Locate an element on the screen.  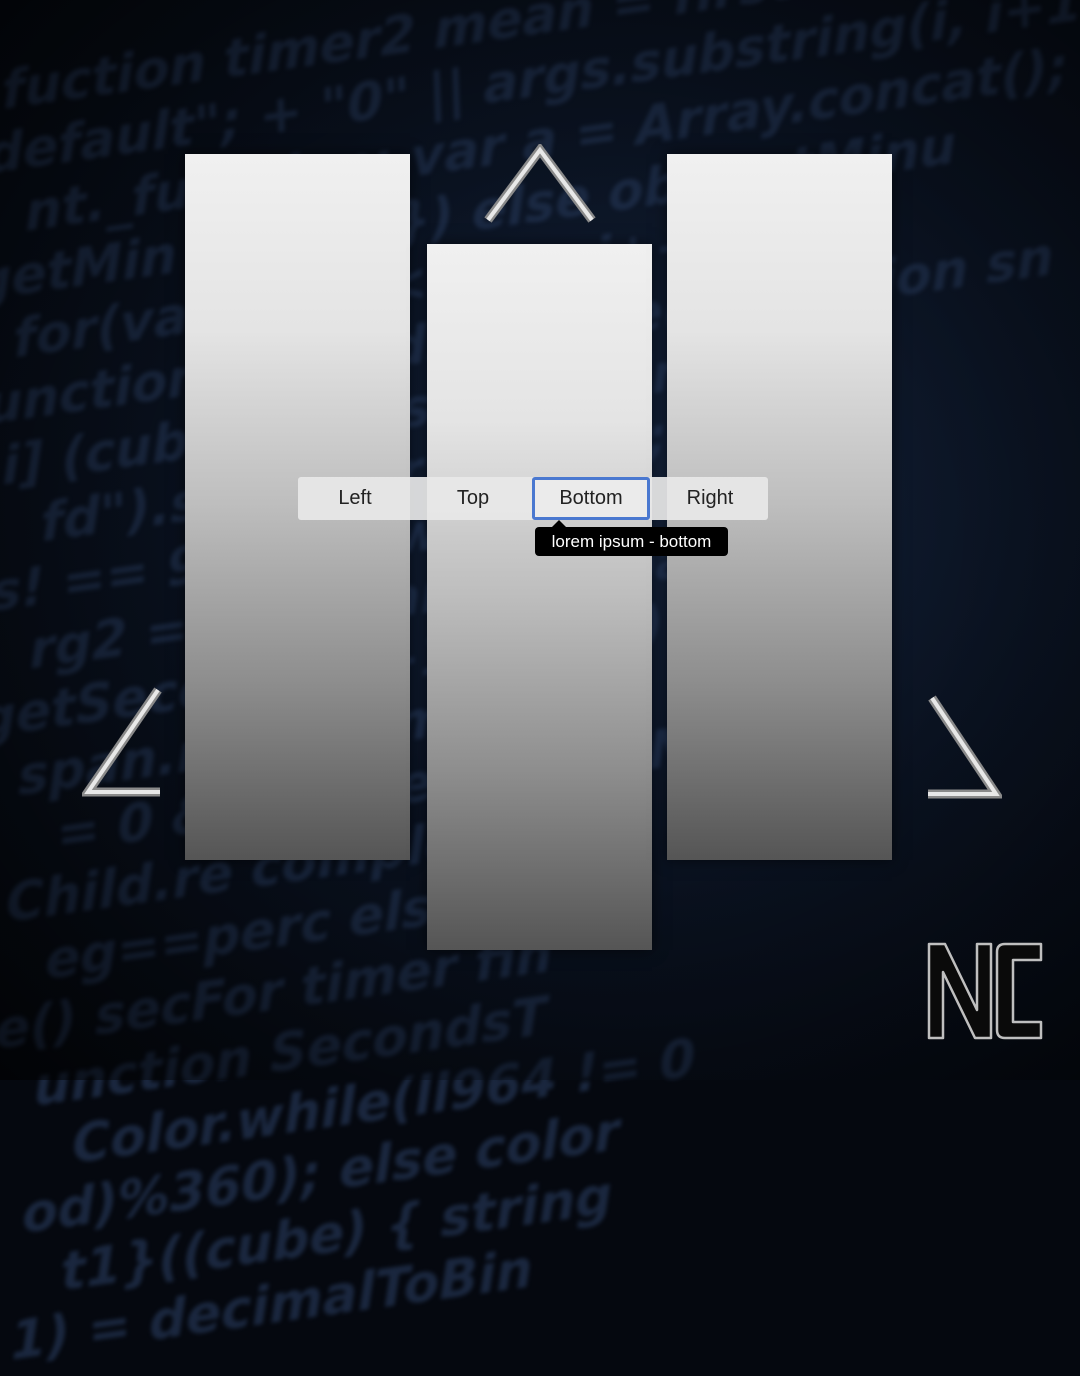
bottom-button: Bottom is located at coordinates (591, 498).